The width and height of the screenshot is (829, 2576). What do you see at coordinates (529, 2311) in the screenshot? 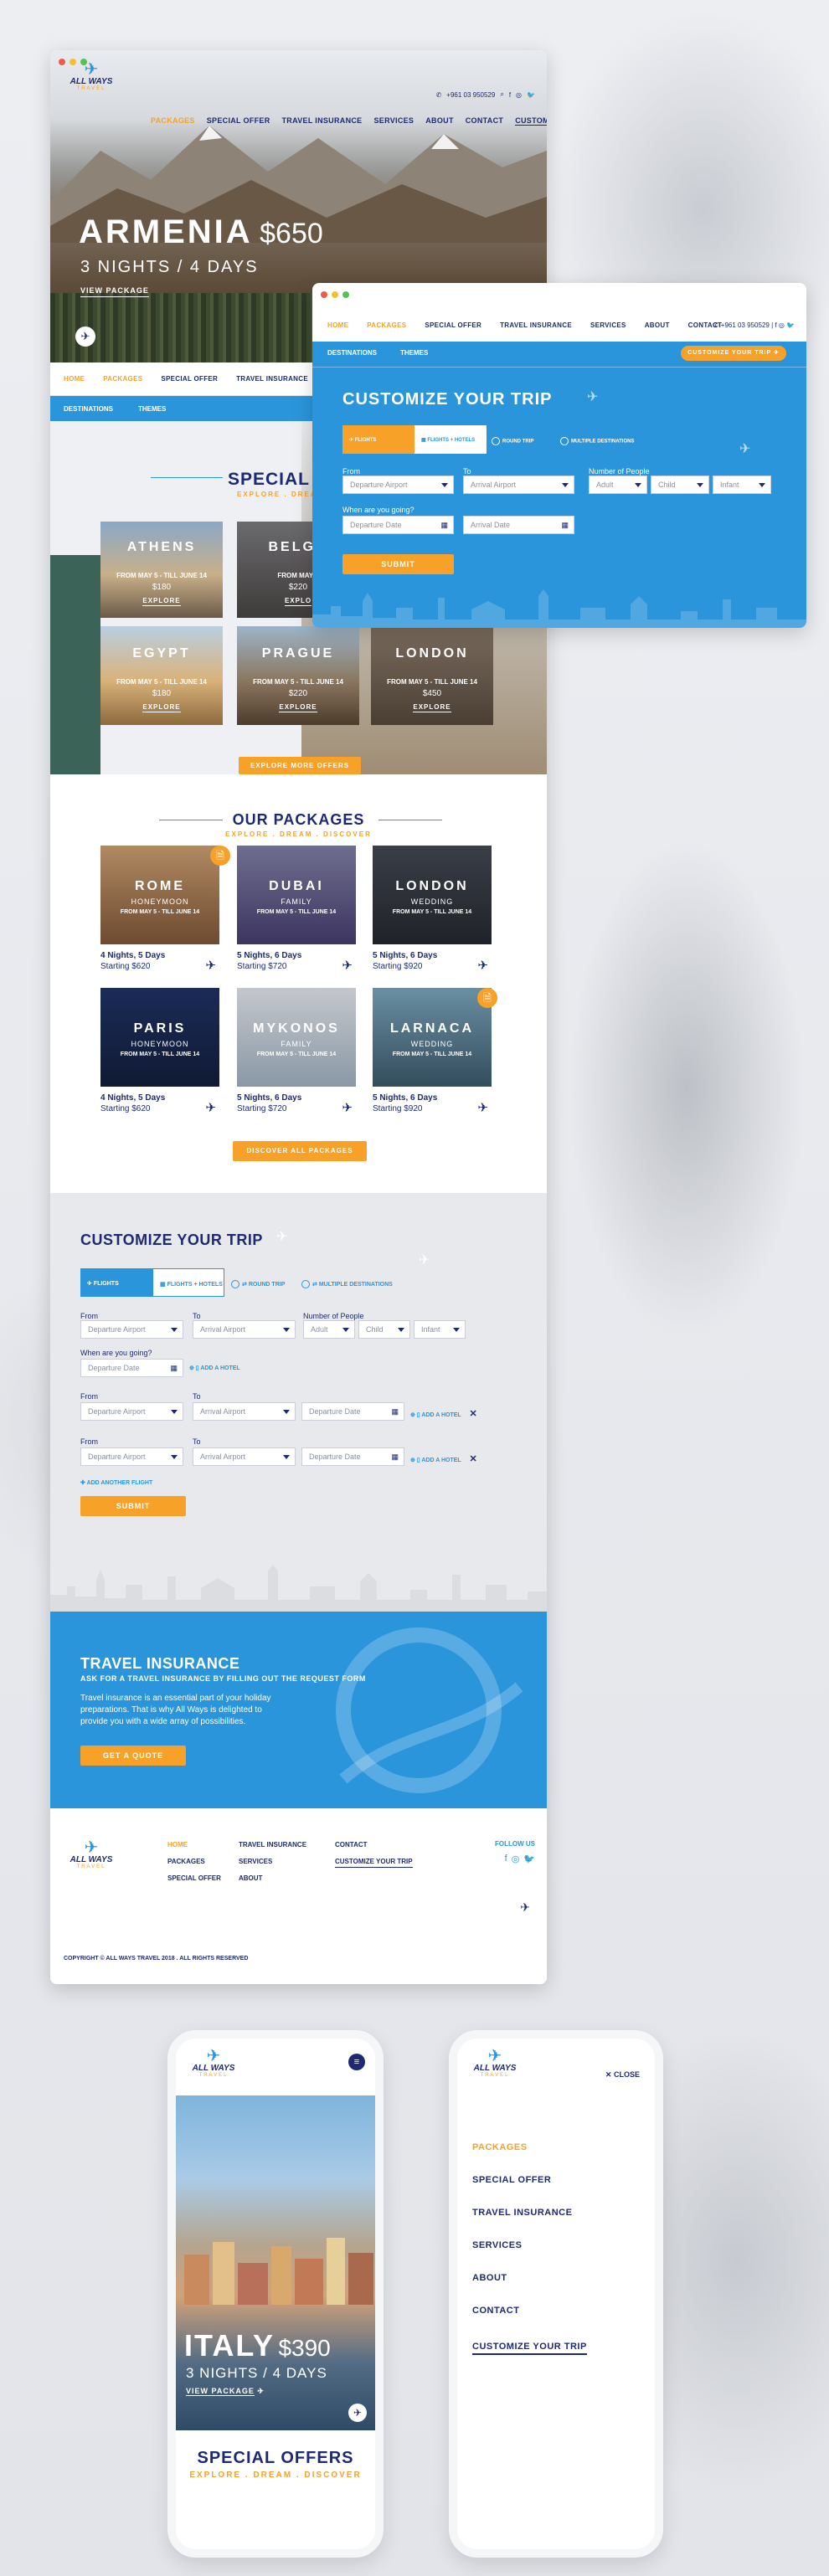
I see `mobile-menu-contact: CONTACT` at bounding box center [529, 2311].